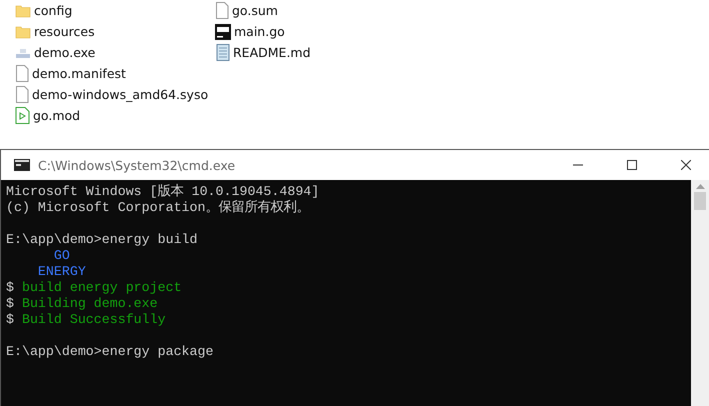 This screenshot has height=406, width=709. Describe the element at coordinates (272, 52) in the screenshot. I see `file-name: README.md` at that location.